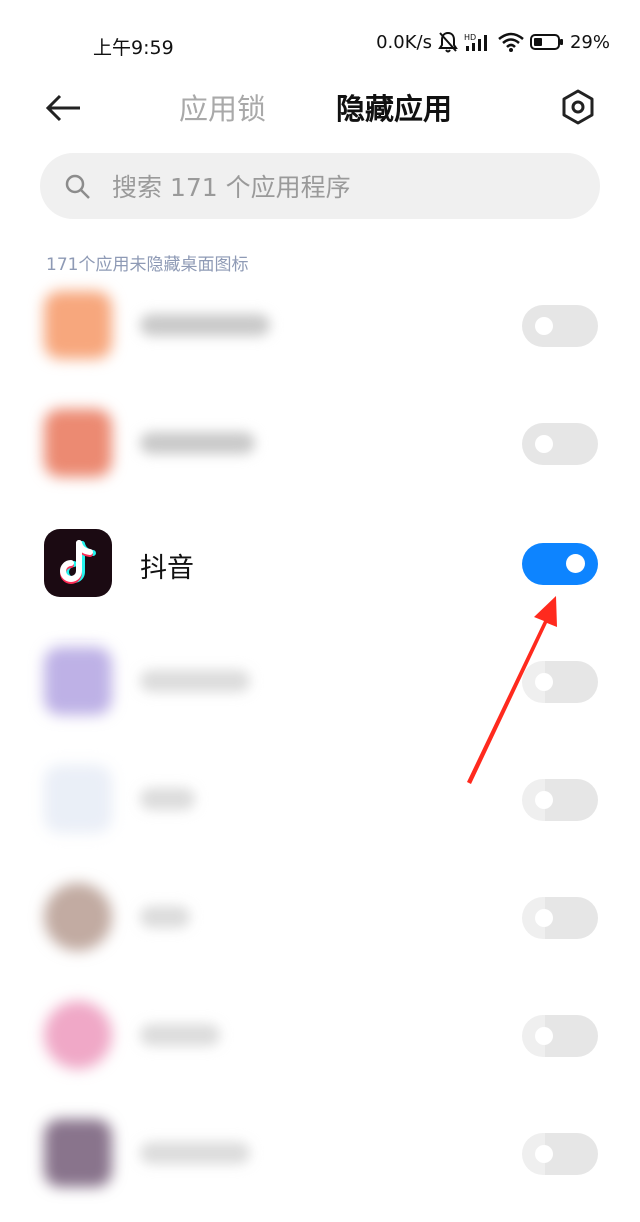 Image resolution: width=640 pixels, height=1222 pixels. I want to click on search-icon, so click(78, 189).